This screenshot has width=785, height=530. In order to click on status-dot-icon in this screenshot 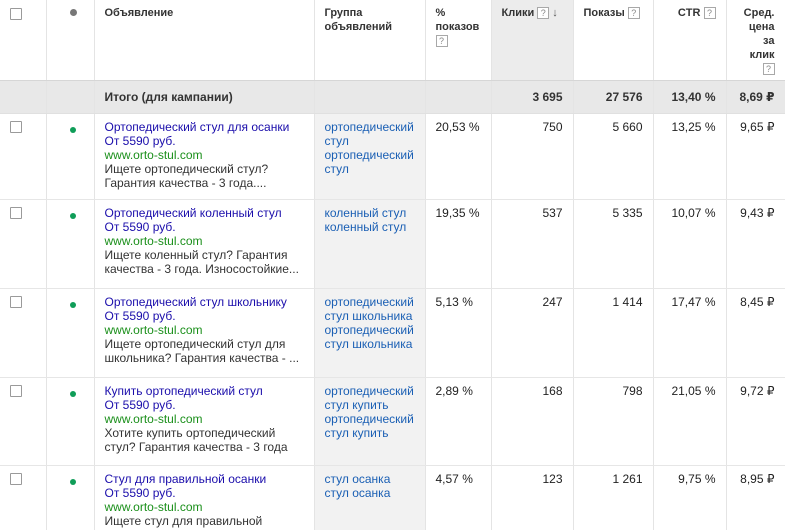, I will do `click(73, 12)`.